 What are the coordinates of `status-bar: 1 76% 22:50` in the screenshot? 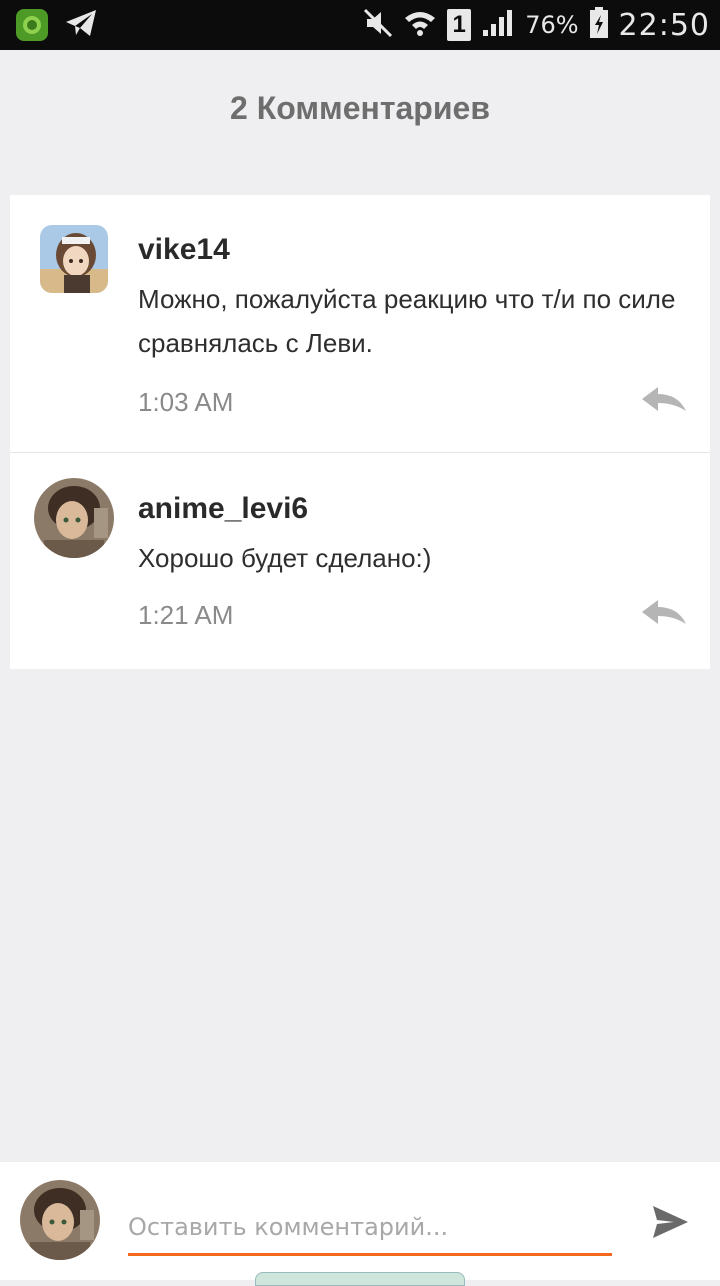 It's located at (360, 25).